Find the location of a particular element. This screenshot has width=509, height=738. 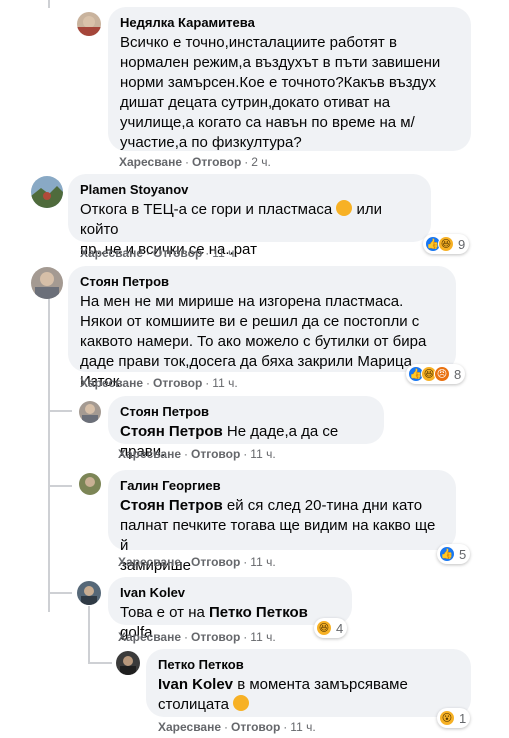

reaction-count: 5 is located at coordinates (463, 554).